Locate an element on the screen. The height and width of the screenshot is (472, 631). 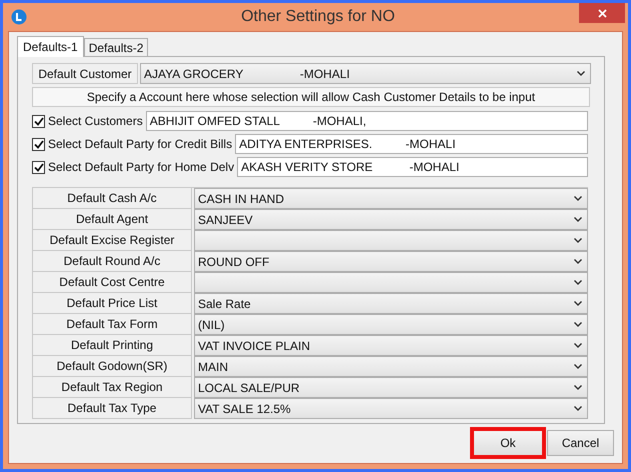
tab: Defaults-2 is located at coordinates (116, 47).